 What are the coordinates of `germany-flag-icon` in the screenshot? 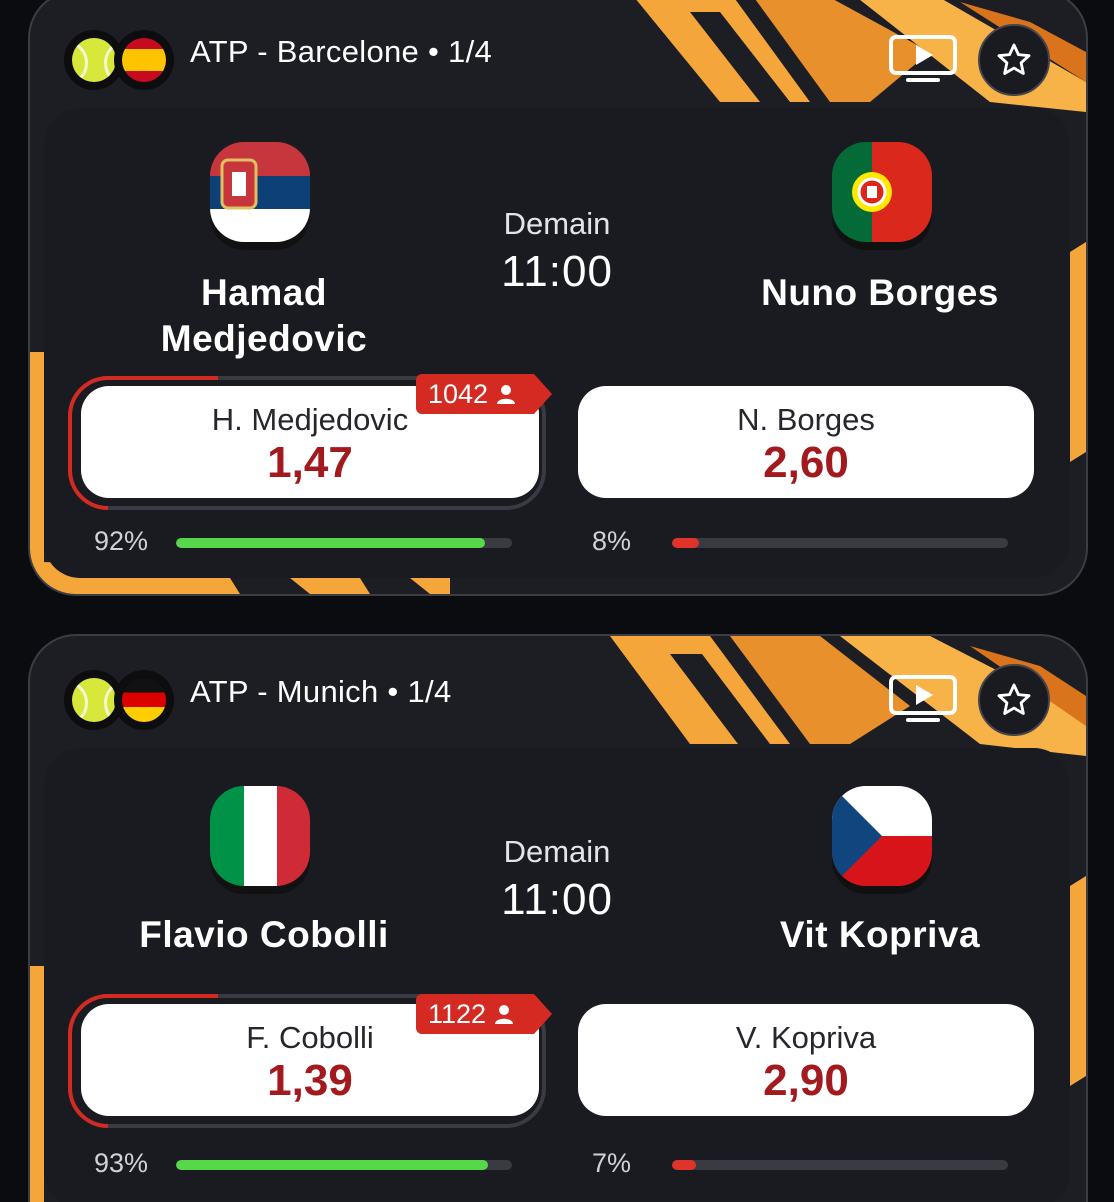 It's located at (144, 700).